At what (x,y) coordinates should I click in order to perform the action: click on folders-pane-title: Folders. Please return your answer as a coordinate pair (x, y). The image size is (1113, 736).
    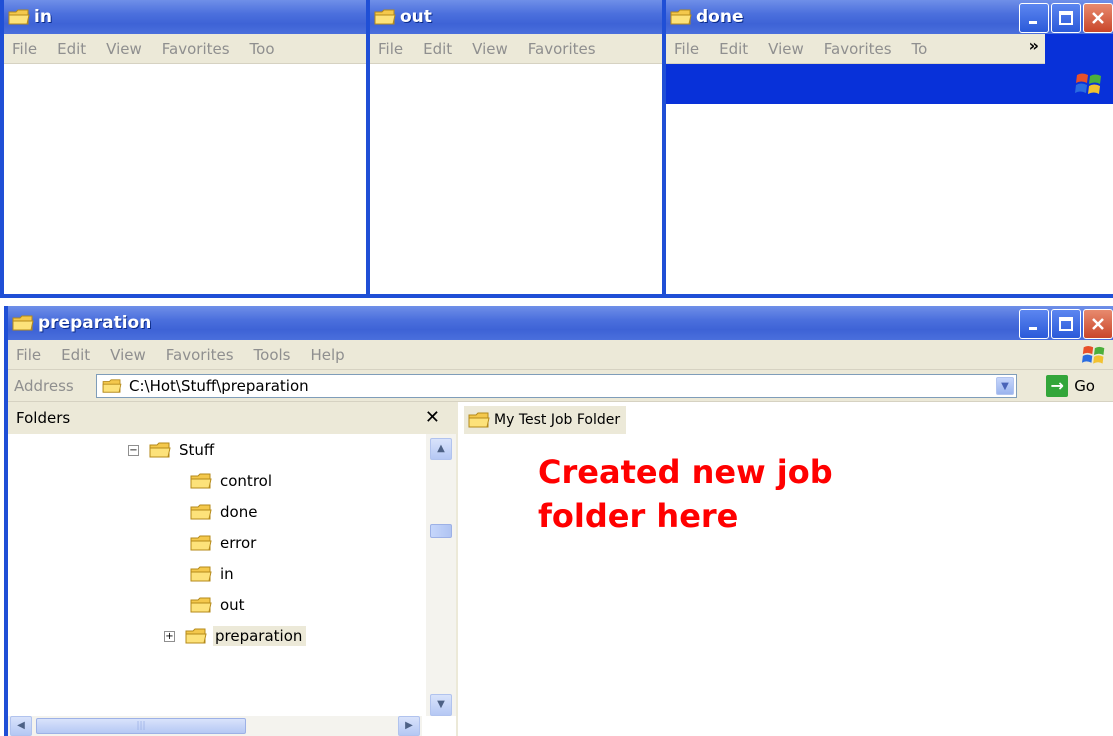
    Looking at the image, I should click on (43, 418).